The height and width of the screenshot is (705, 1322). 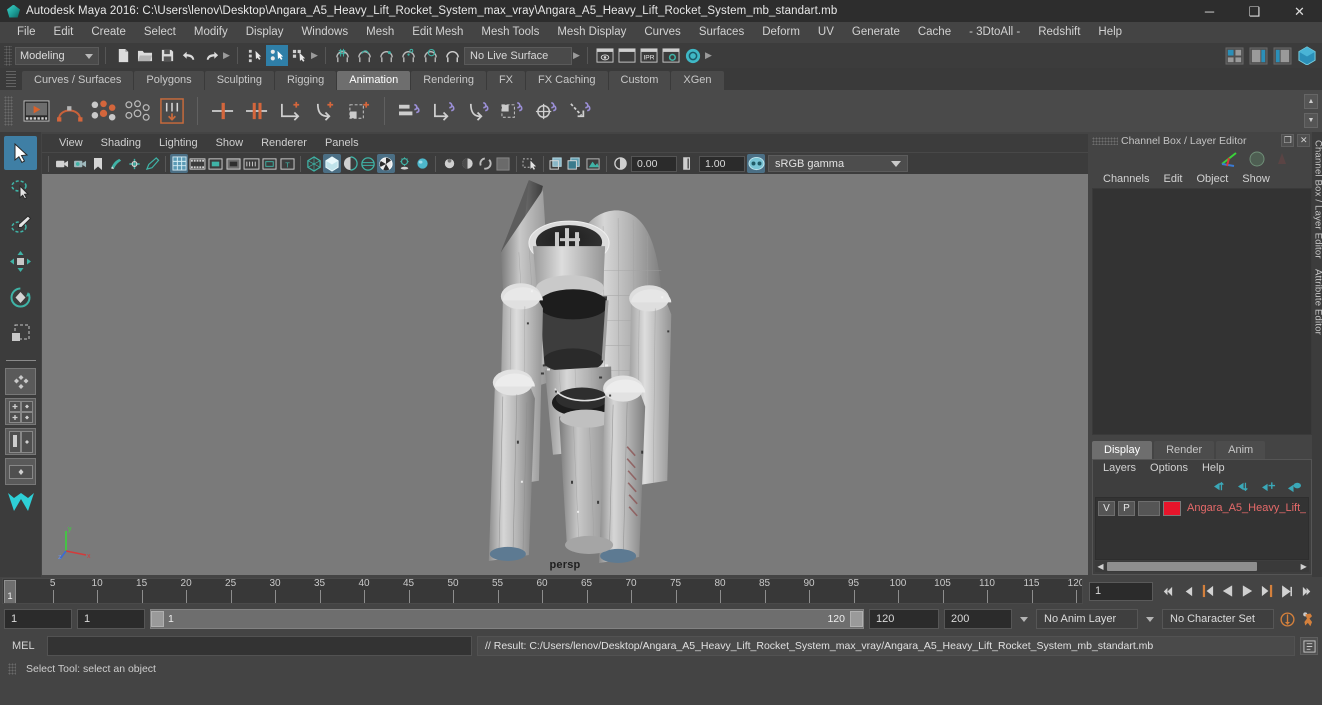 What do you see at coordinates (374, 80) in the screenshot?
I see `shelf-tab-animation: Animation` at bounding box center [374, 80].